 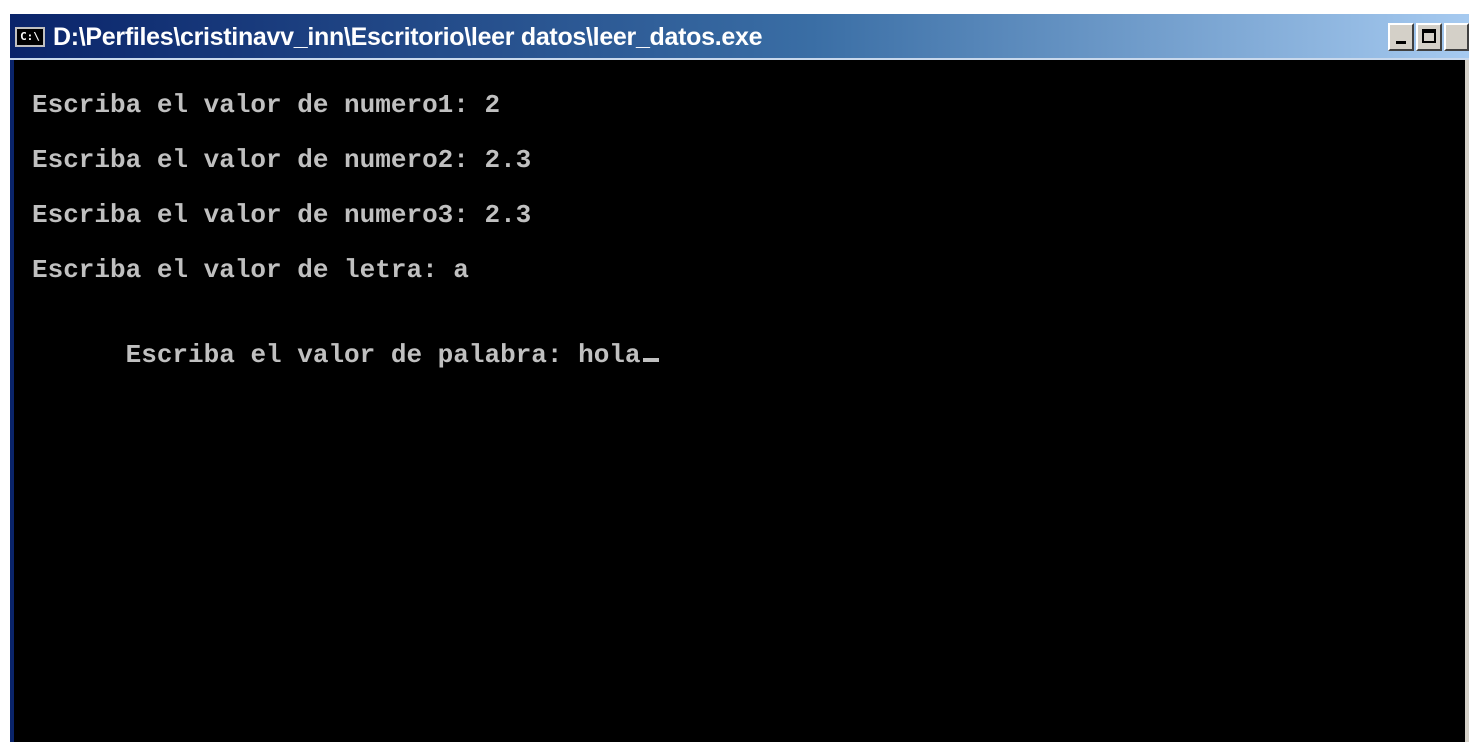 What do you see at coordinates (266, 105) in the screenshot?
I see `console-line-numero1: Escriba el valor de numero1: 2` at bounding box center [266, 105].